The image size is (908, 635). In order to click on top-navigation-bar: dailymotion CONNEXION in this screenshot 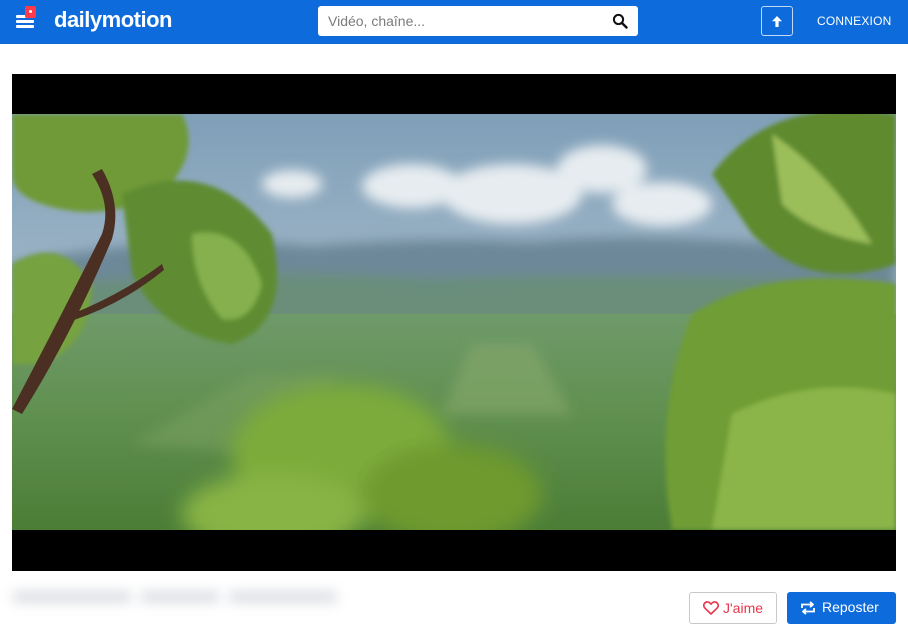, I will do `click(454, 22)`.